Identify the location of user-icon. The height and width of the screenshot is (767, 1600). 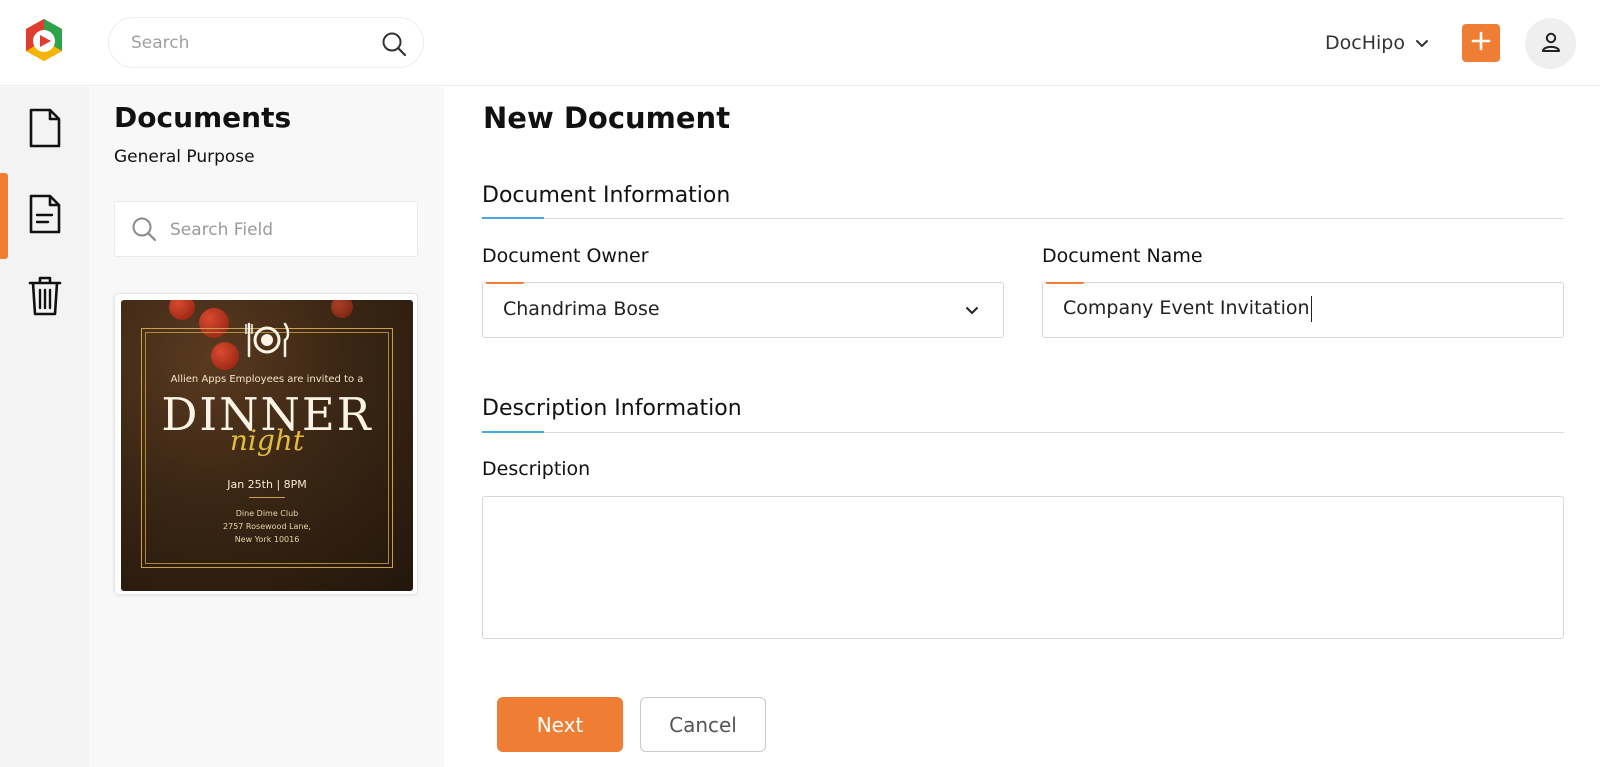
(1551, 44).